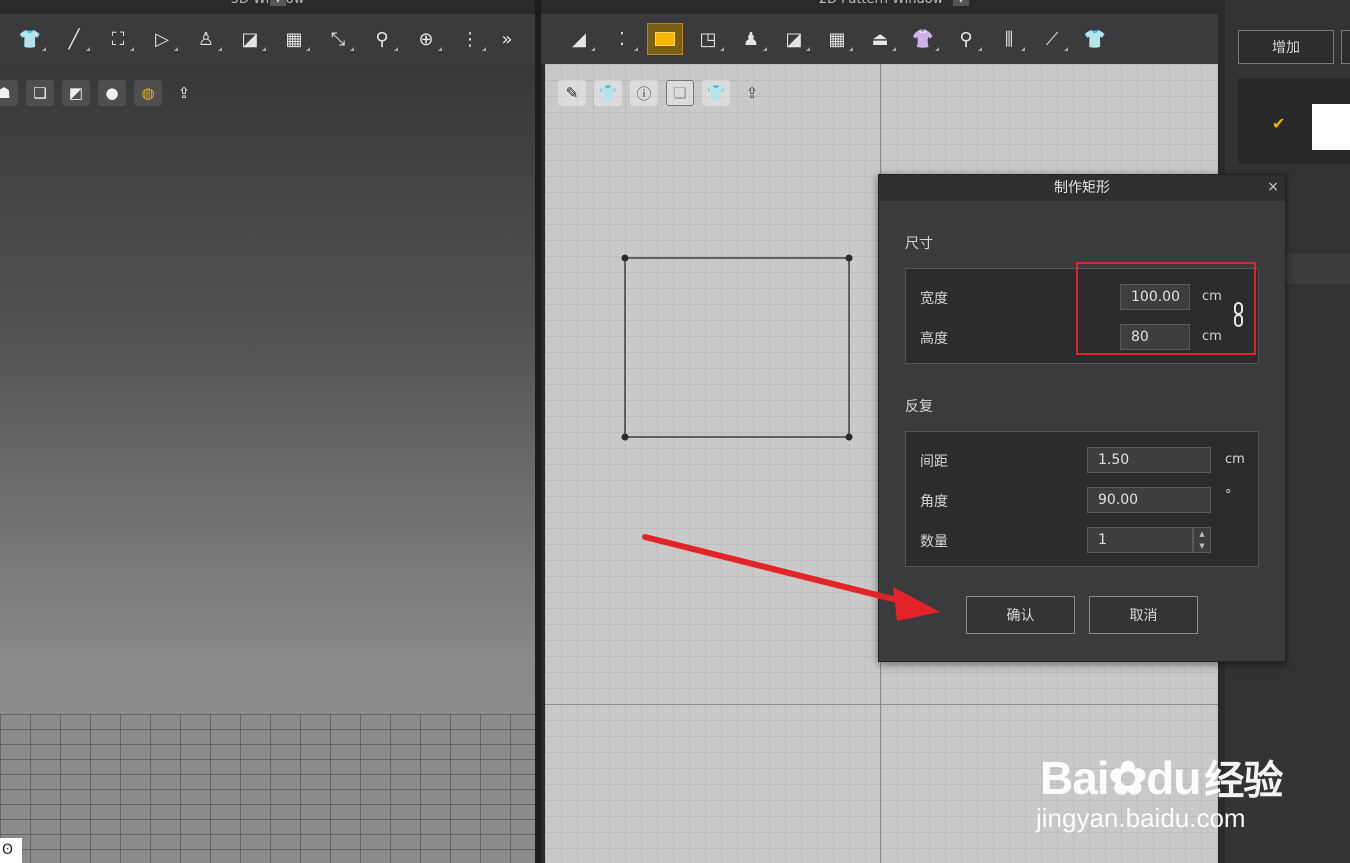 This screenshot has width=1350, height=863. What do you see at coordinates (1279, 123) in the screenshot?
I see `check-icon: ✔` at bounding box center [1279, 123].